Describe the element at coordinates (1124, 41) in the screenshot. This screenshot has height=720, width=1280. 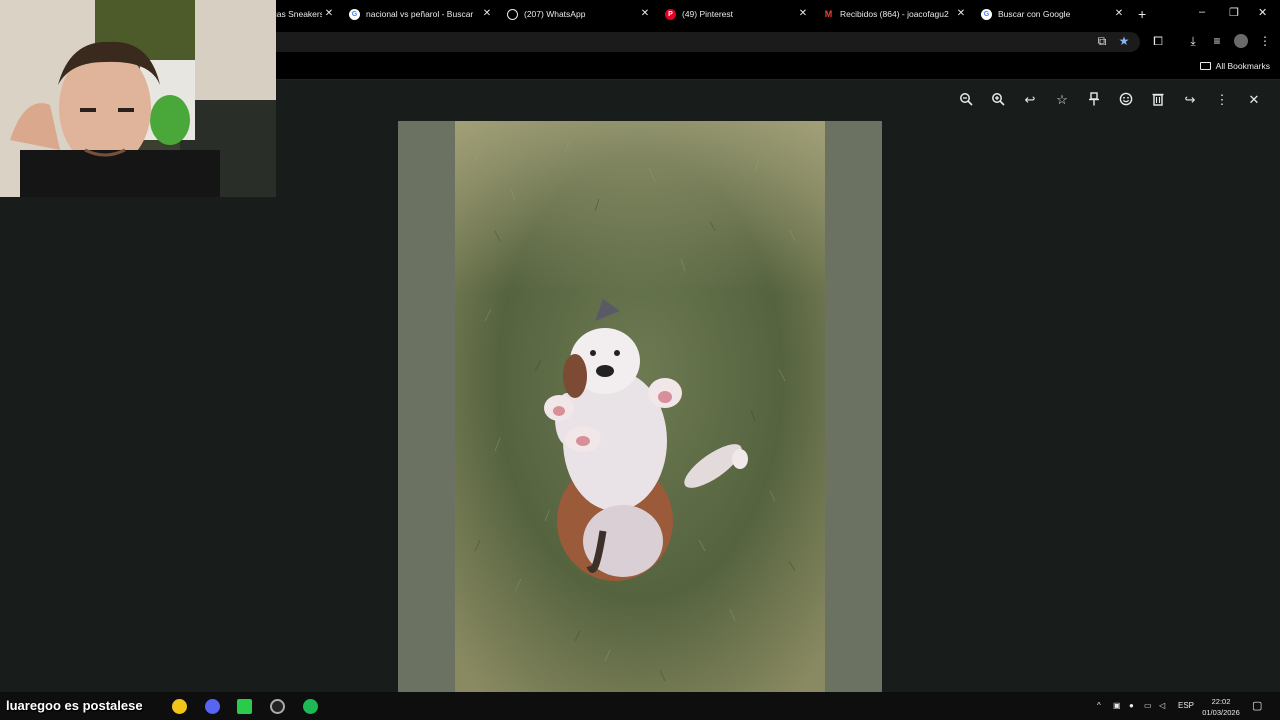
I see `bookmark-star-icon: ★` at that location.